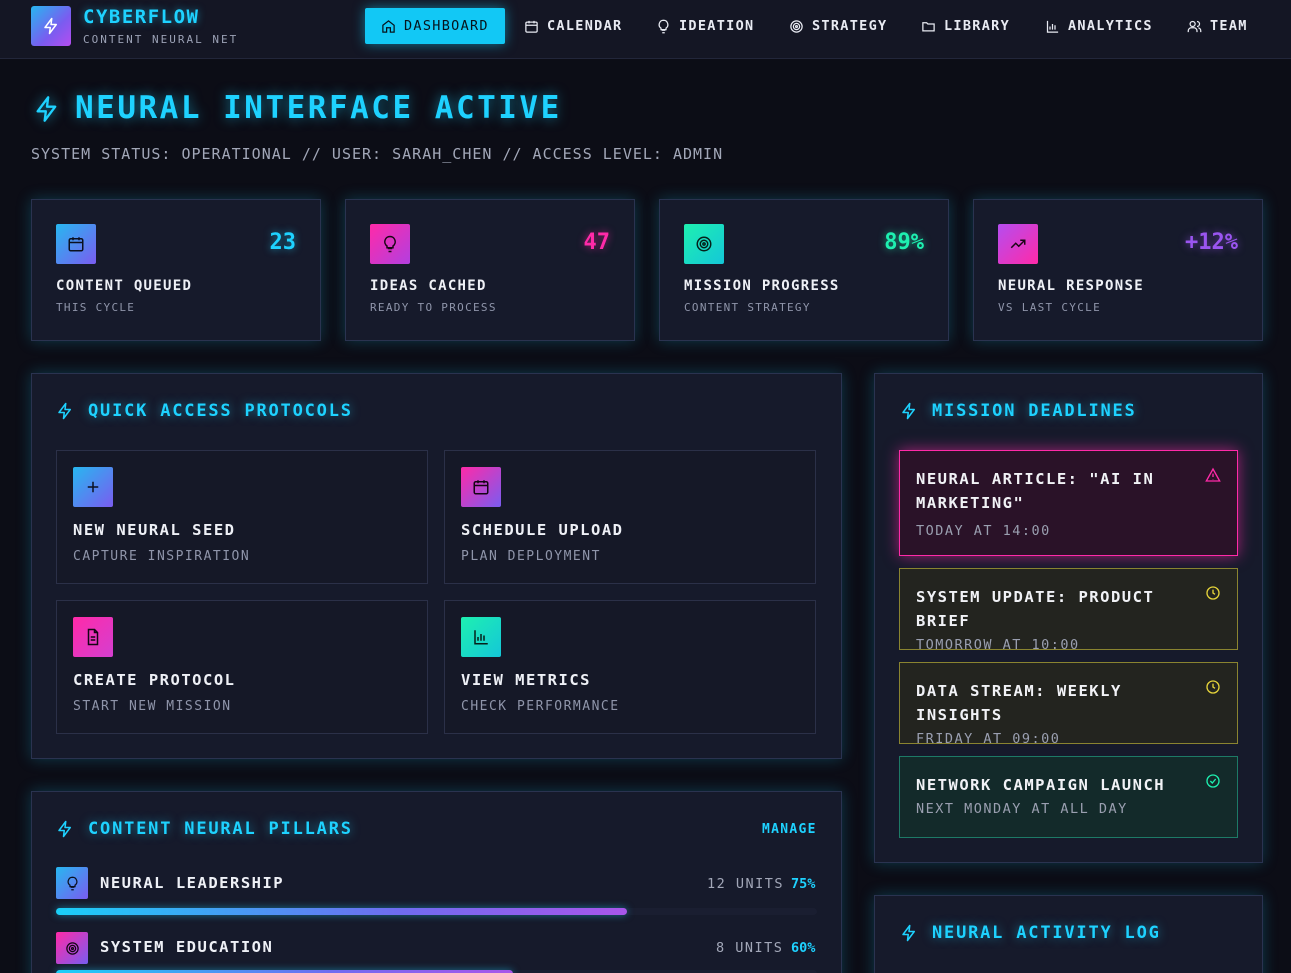 This screenshot has width=1291, height=973. I want to click on deadline-time: FRIDAY AT 09:00, so click(988, 739).